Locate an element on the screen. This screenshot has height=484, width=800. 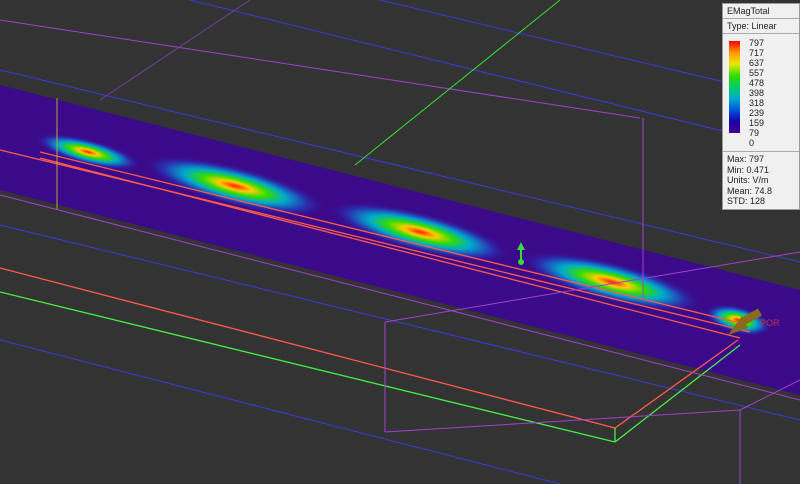
legend-title: EMagTotal is located at coordinates (761, 11).